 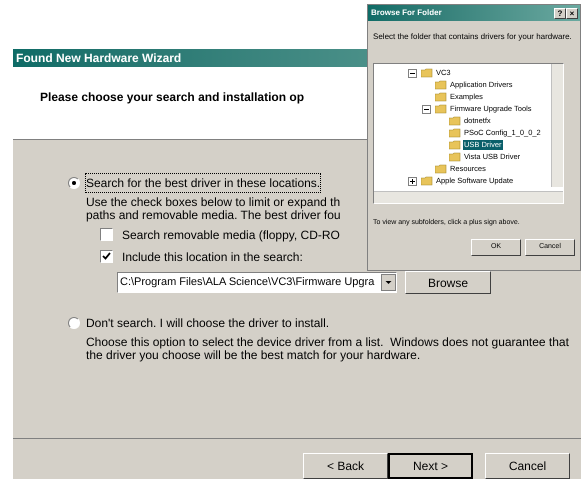 What do you see at coordinates (527, 466) in the screenshot?
I see `cancel-button: Cancel` at bounding box center [527, 466].